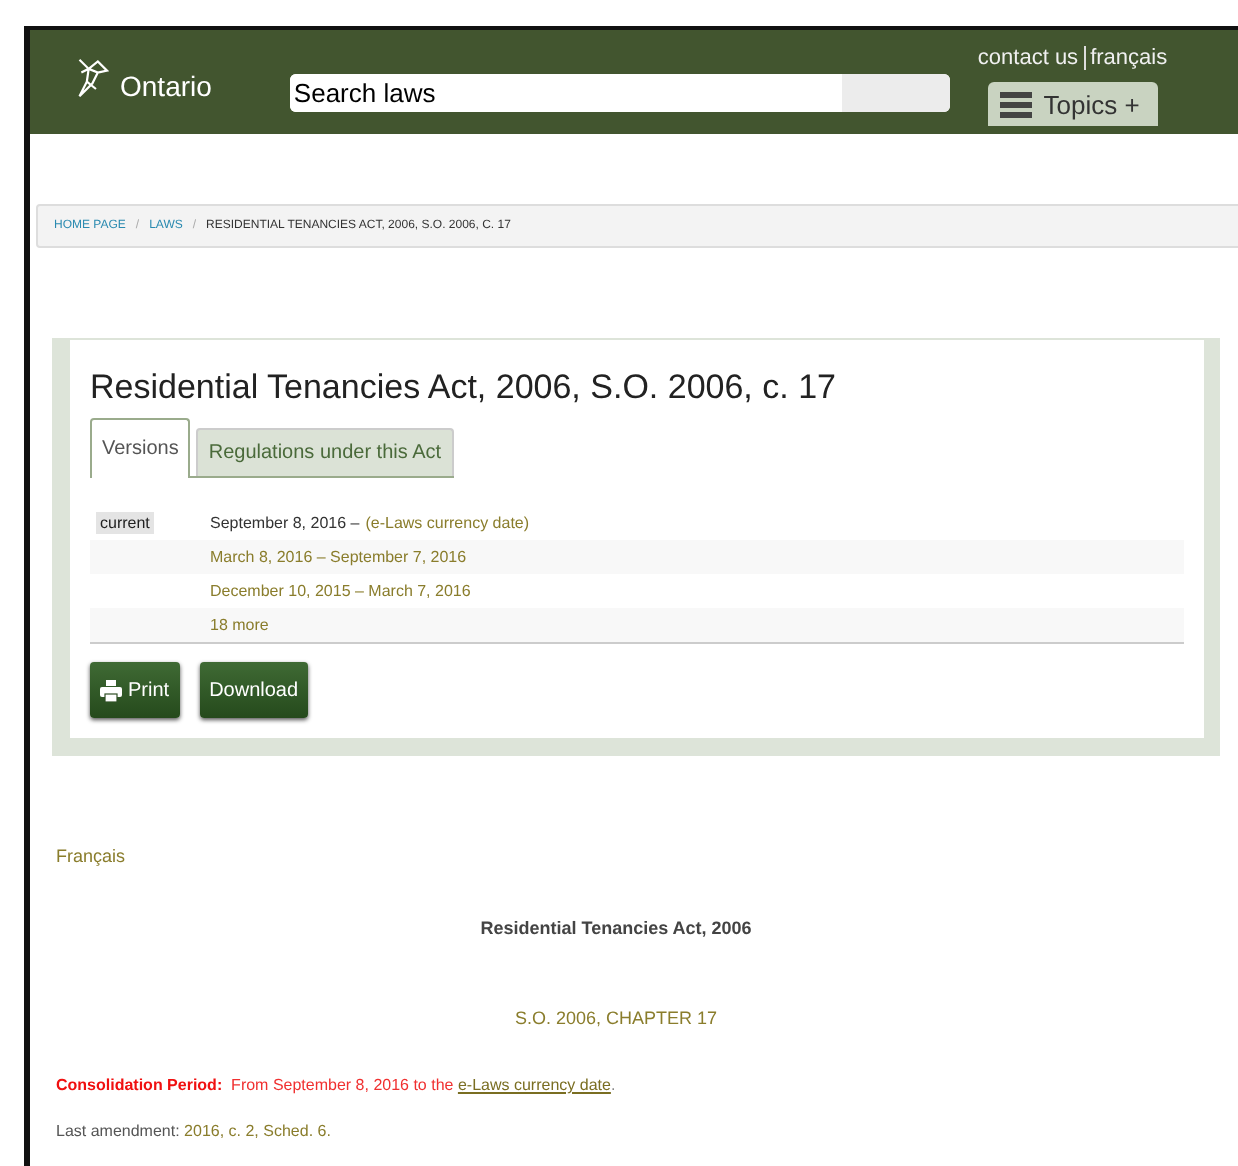 This screenshot has height=1166, width=1238. Describe the element at coordinates (239, 625) in the screenshot. I see `version-link: 18 more` at that location.